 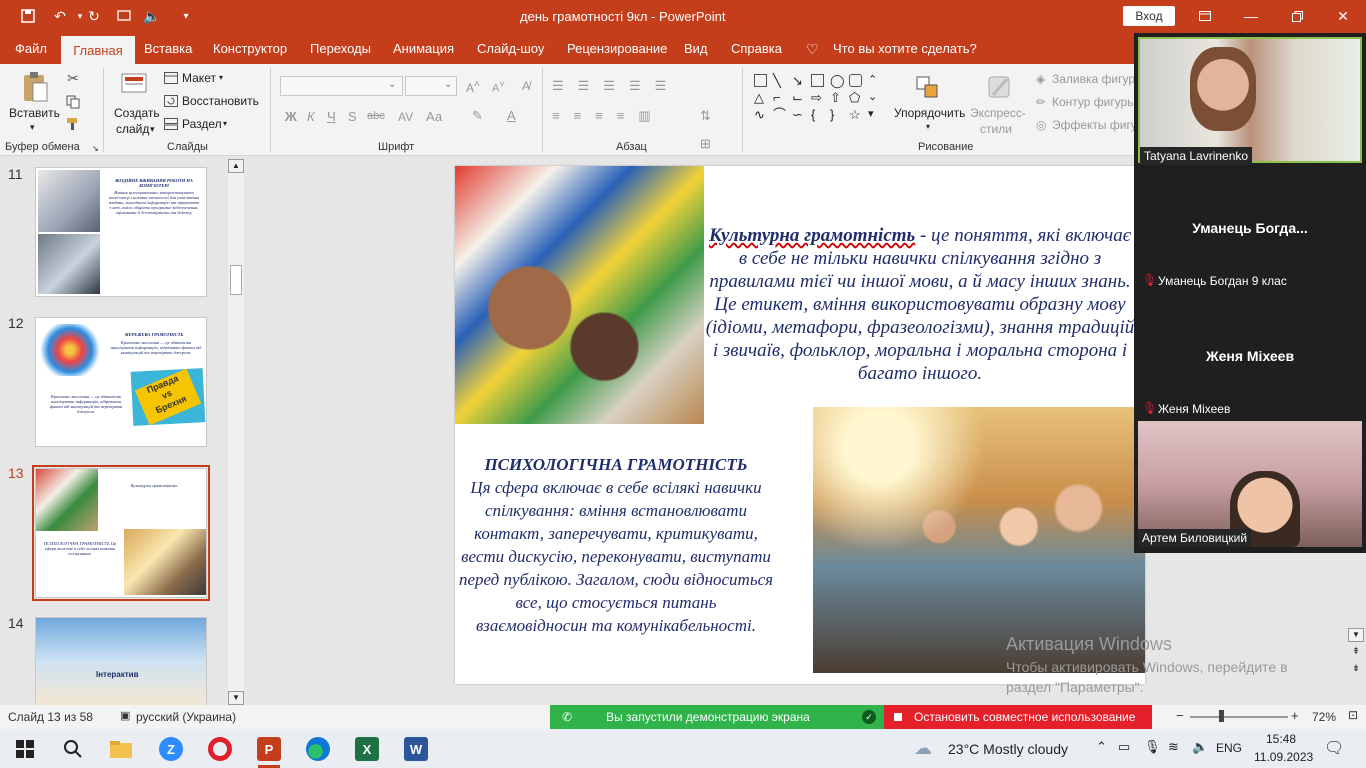 What do you see at coordinates (1324, 717) in the screenshot?
I see `zoom-level: 72%` at bounding box center [1324, 717].